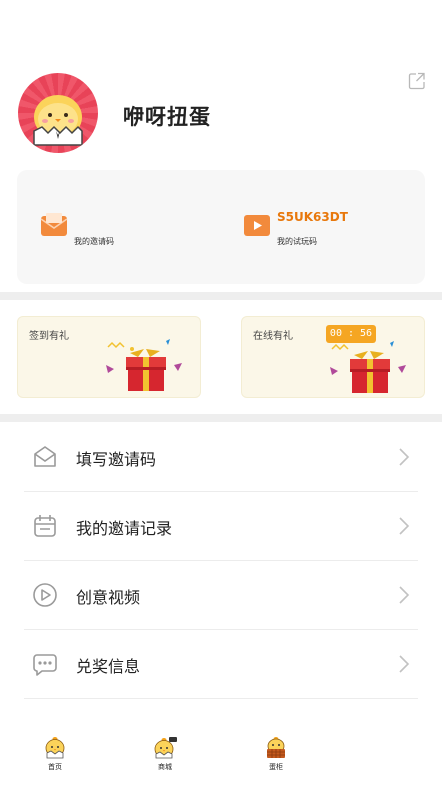 The height and width of the screenshot is (787, 442). What do you see at coordinates (313, 229) in the screenshot?
I see `trial-code-item: S5UK63DT 我的试玩码` at bounding box center [313, 229].